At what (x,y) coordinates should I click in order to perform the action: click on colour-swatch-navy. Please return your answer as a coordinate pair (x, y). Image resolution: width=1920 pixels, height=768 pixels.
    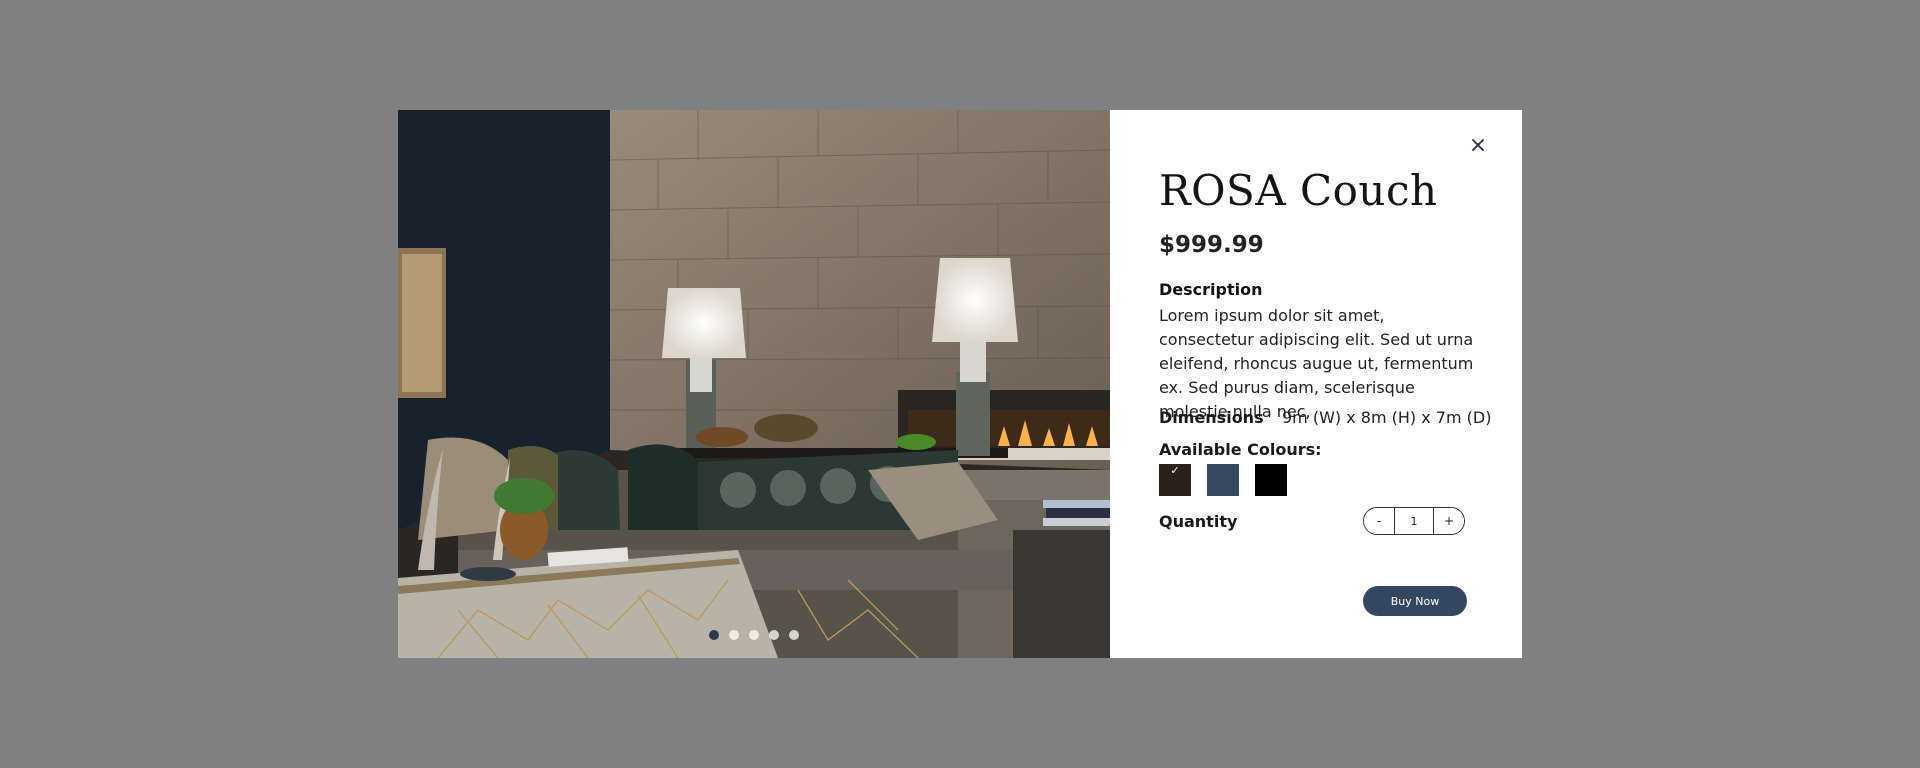
    Looking at the image, I should click on (1223, 480).